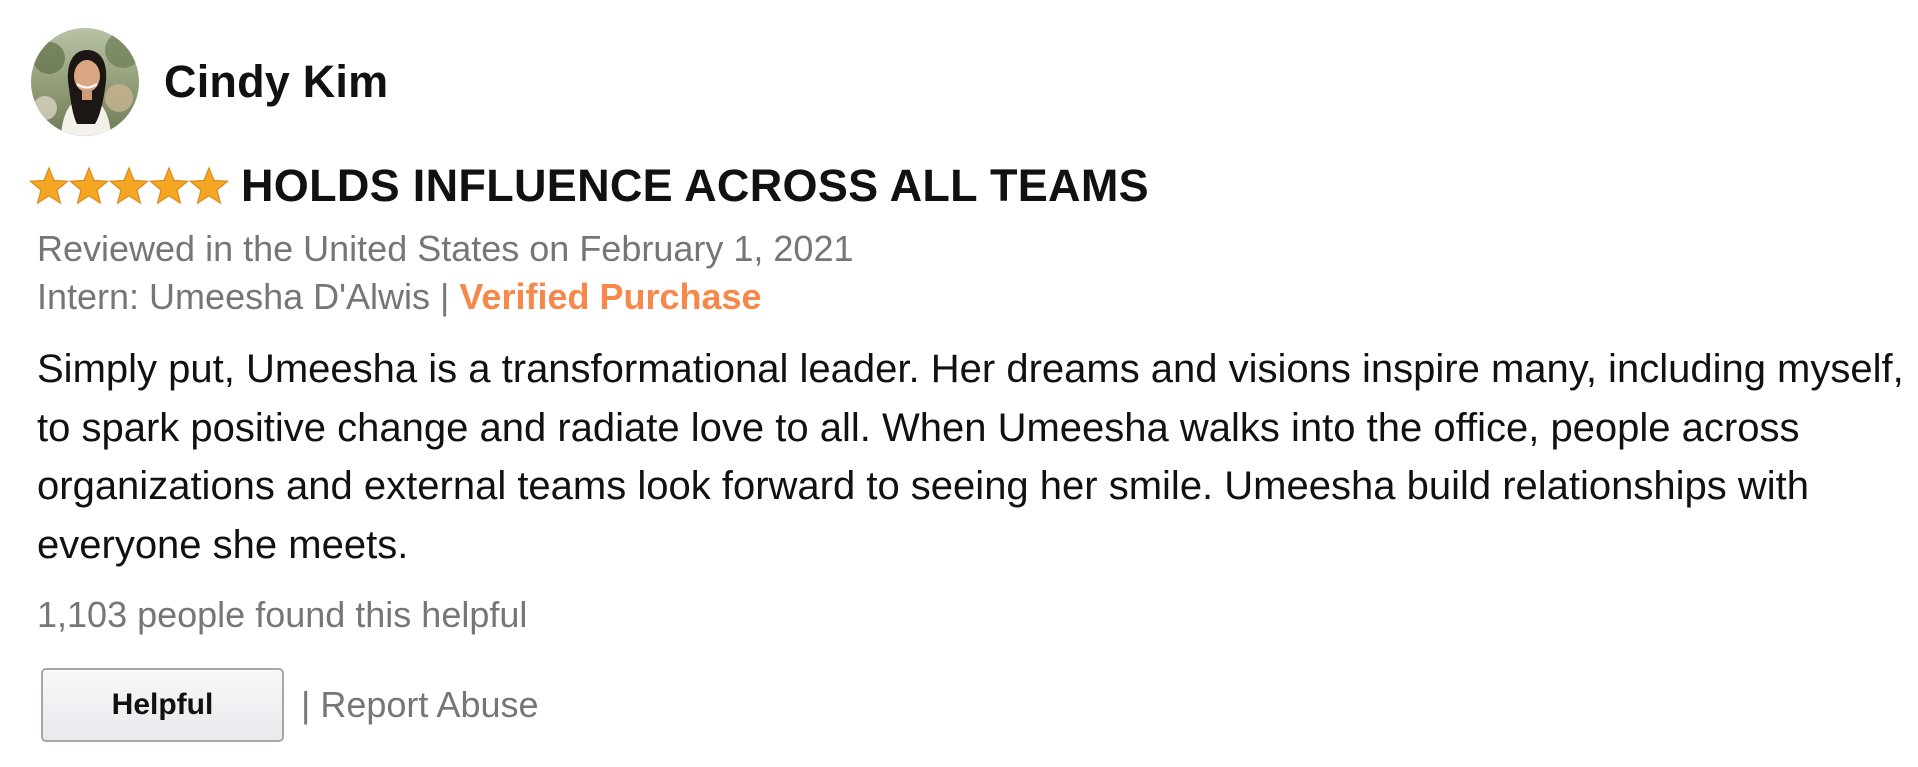 The image size is (1918, 767). I want to click on report-abuse-link: Report Abuse, so click(429, 705).